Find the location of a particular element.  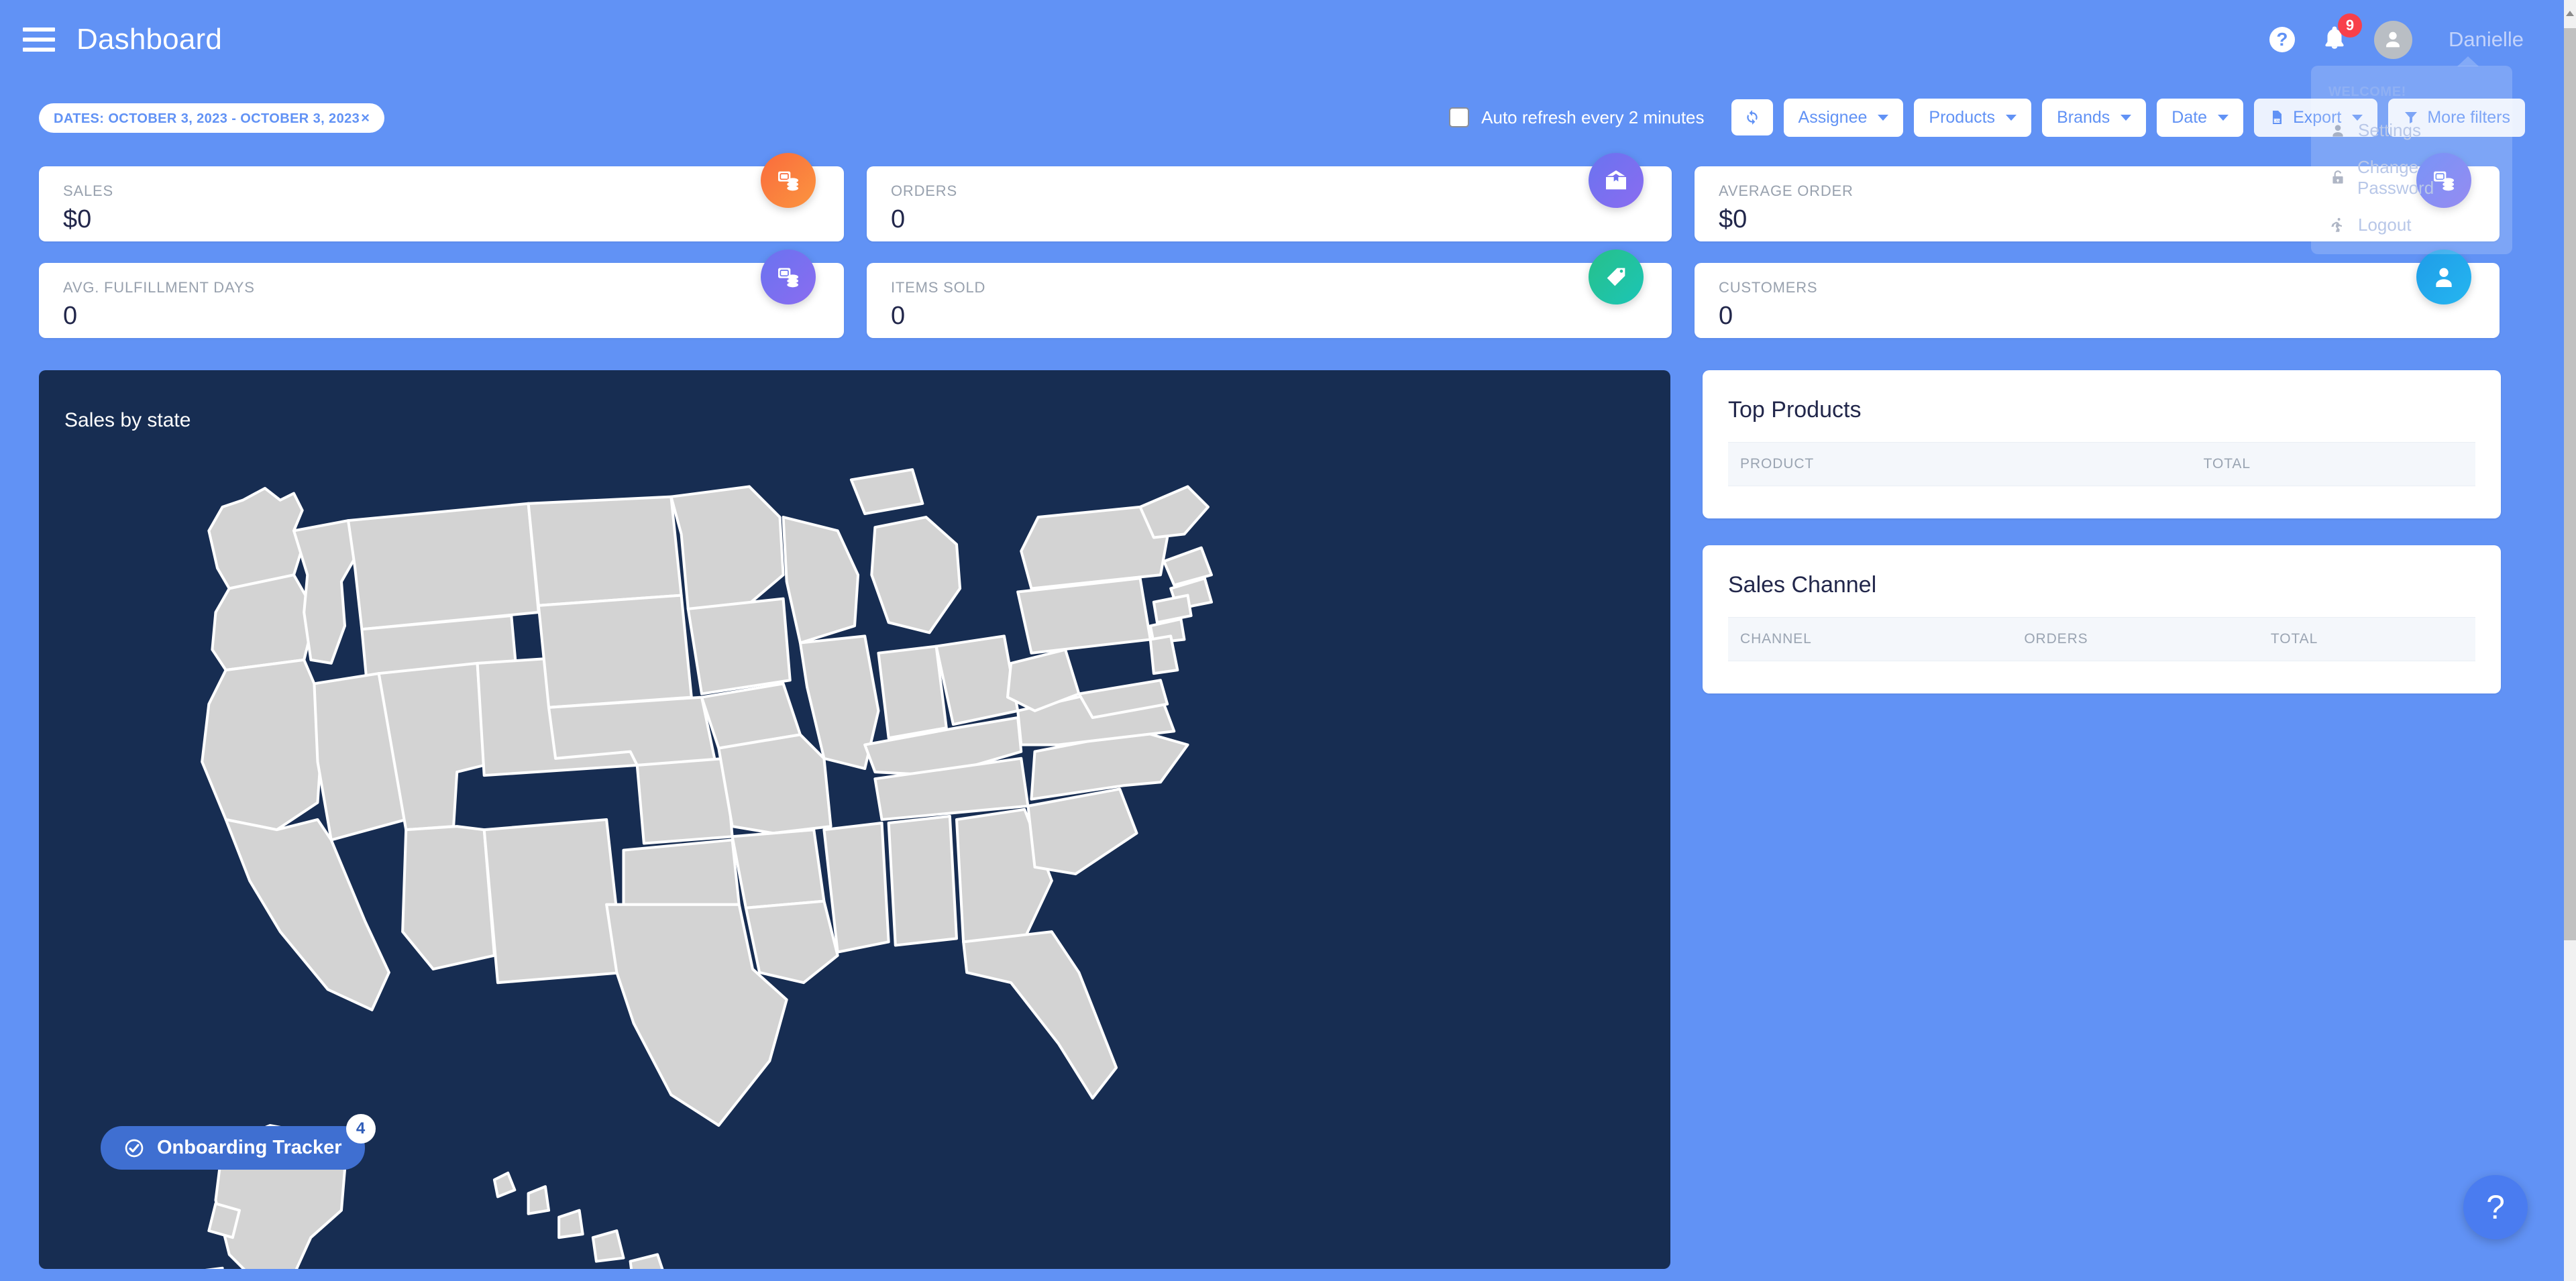

hamburger-menu-icon is located at coordinates (39, 39).